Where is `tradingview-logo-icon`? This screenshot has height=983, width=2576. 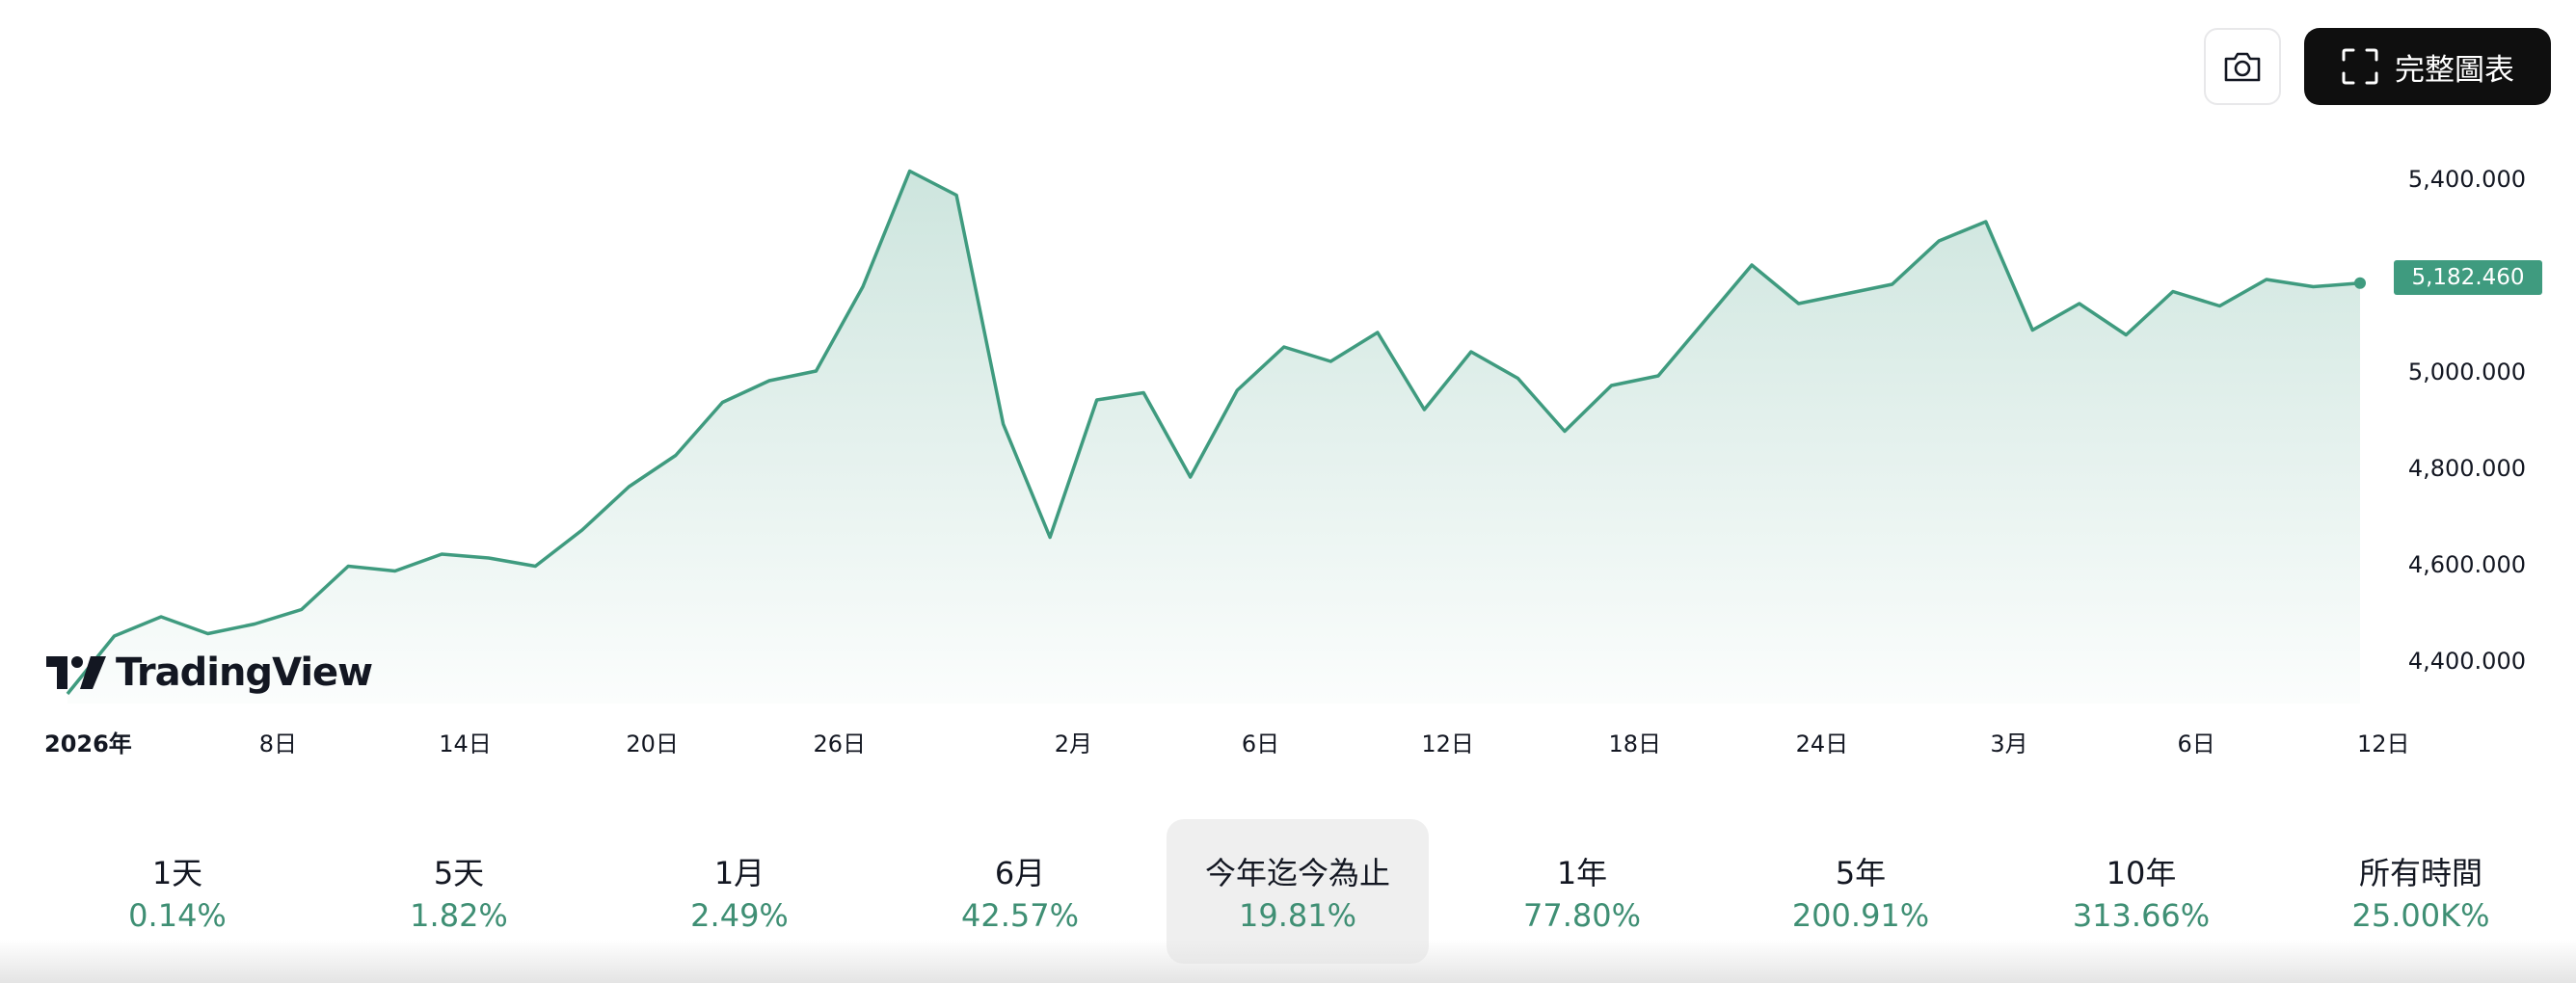
tradingview-logo-icon is located at coordinates (76, 672).